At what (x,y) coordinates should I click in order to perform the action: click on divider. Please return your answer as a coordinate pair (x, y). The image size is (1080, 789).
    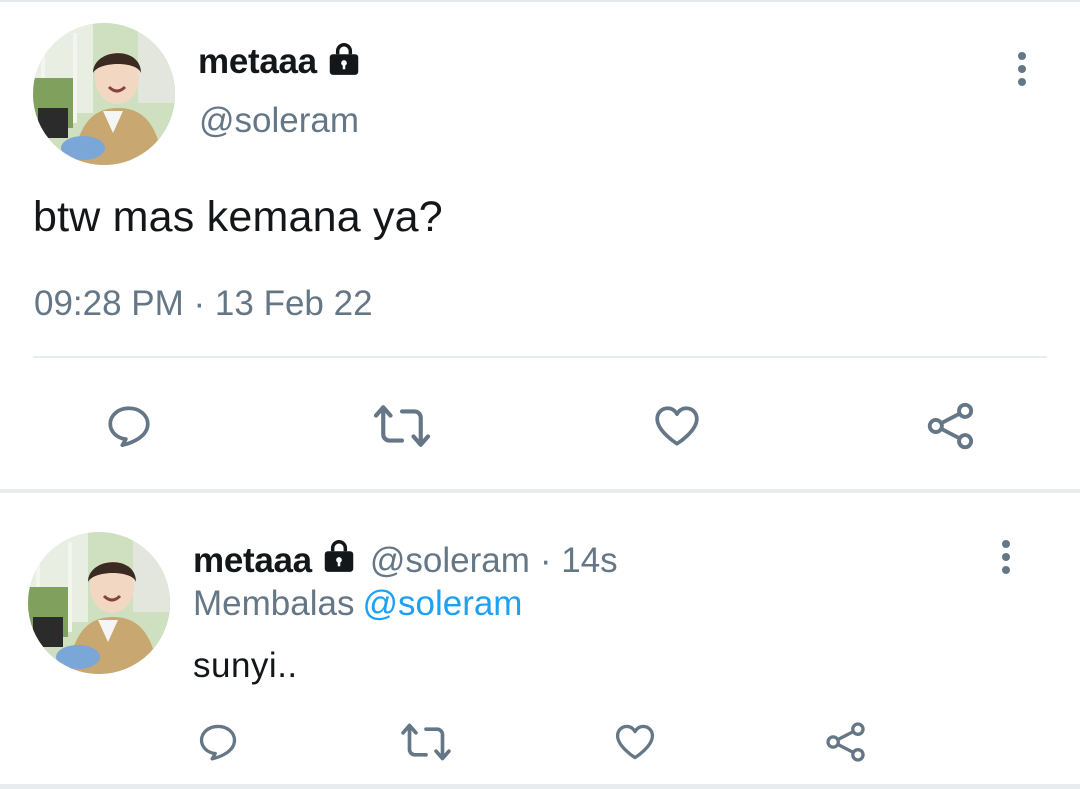
    Looking at the image, I should click on (540, 357).